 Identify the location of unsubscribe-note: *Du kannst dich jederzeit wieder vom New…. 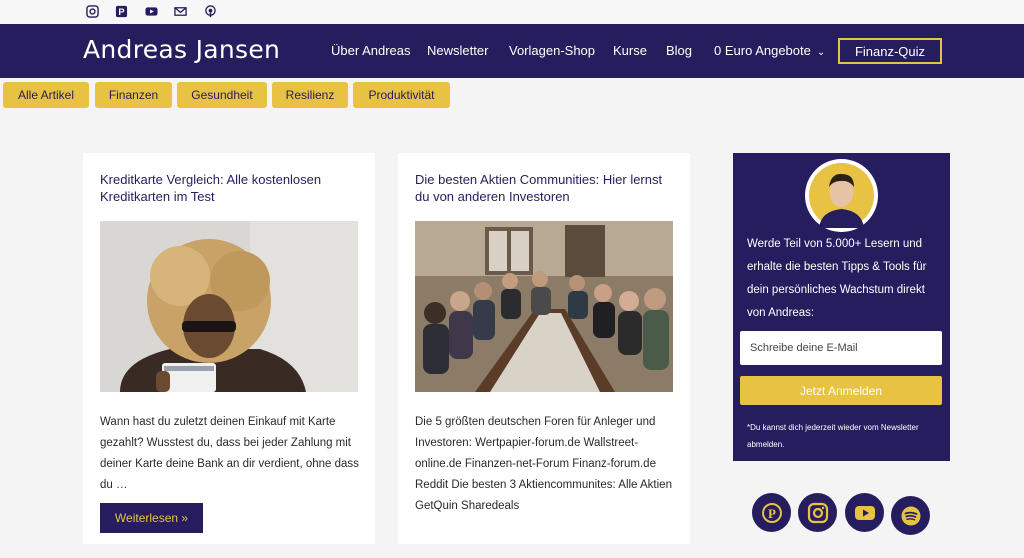
(833, 436).